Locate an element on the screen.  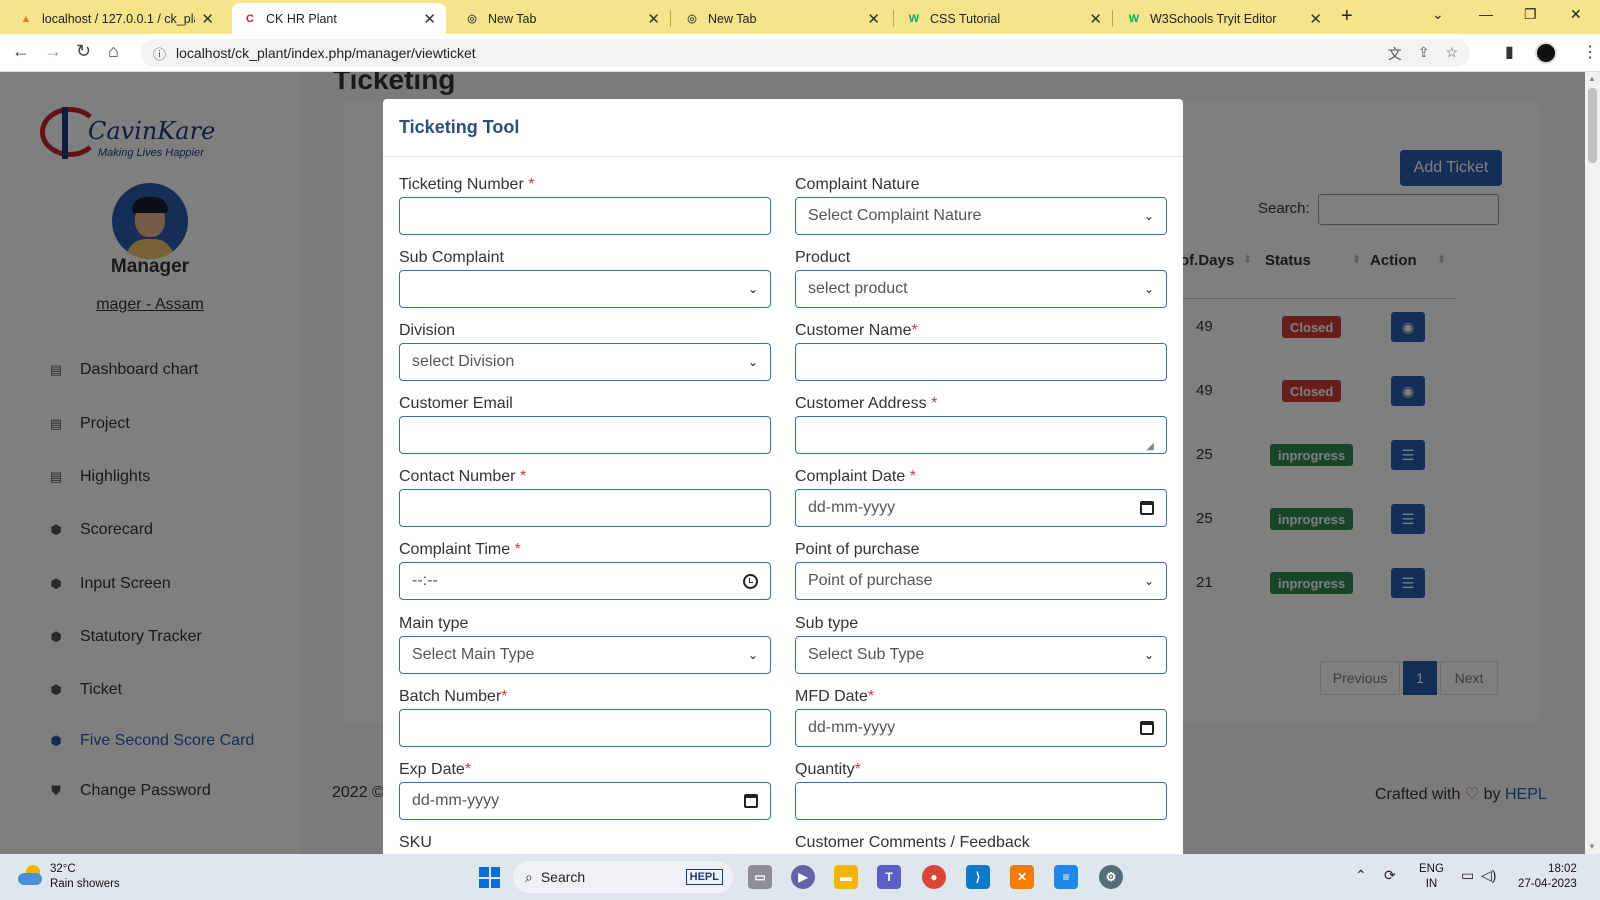
xampp-icon: ✕ is located at coordinates (1022, 877).